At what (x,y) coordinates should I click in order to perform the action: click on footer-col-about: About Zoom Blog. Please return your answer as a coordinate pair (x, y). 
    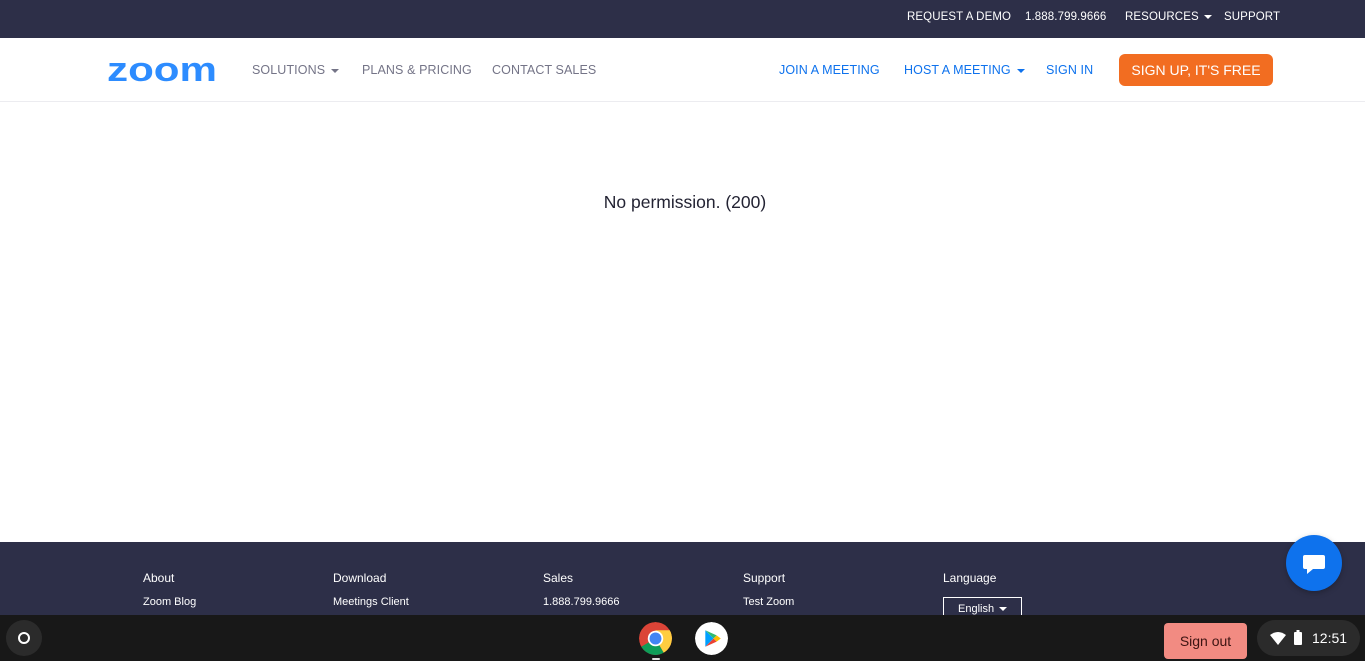
    Looking at the image, I should click on (169, 589).